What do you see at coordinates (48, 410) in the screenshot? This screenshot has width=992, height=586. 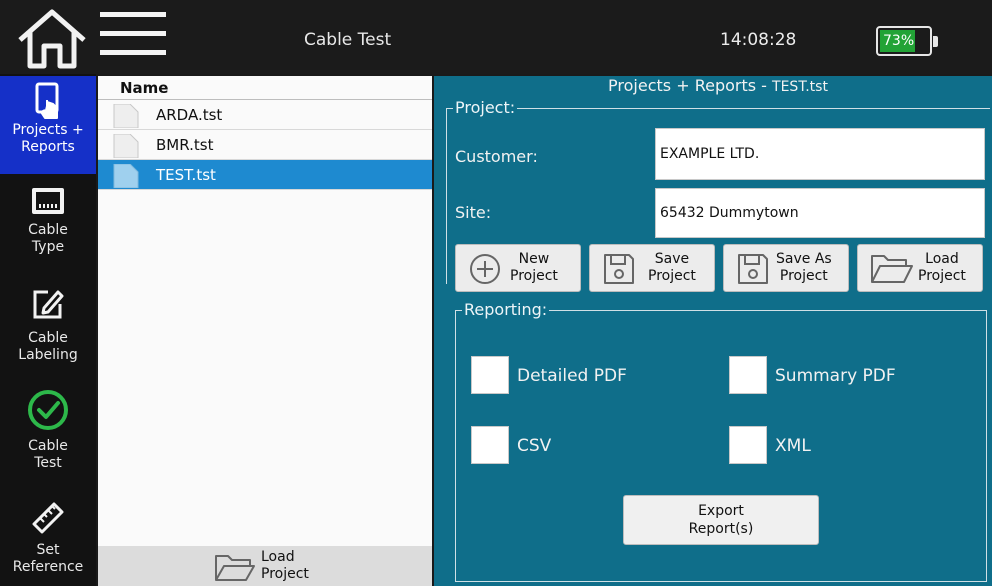 I see `check-circle-icon` at bounding box center [48, 410].